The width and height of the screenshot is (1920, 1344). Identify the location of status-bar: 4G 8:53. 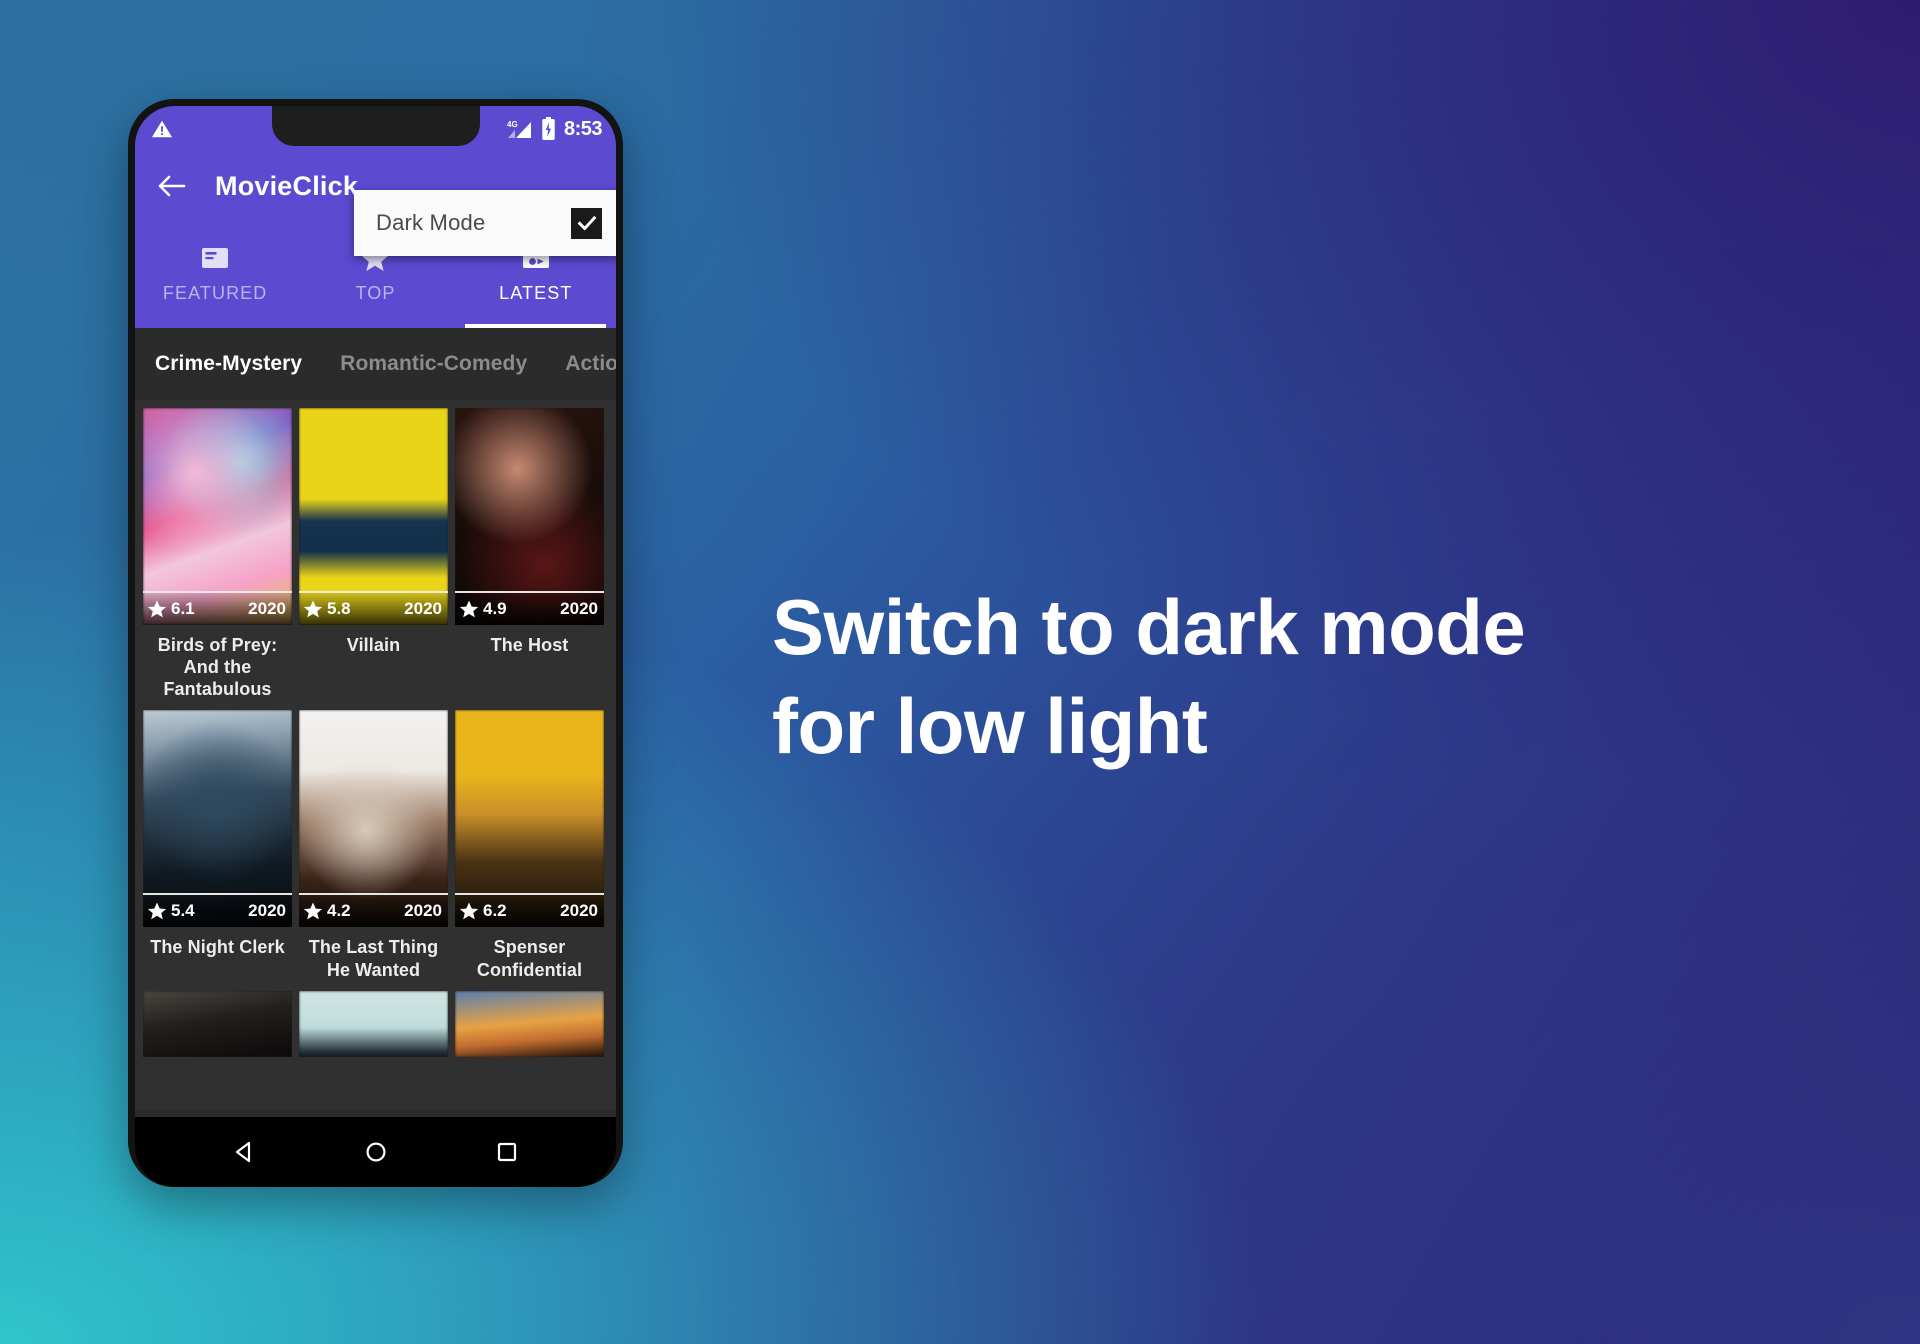
(375, 129).